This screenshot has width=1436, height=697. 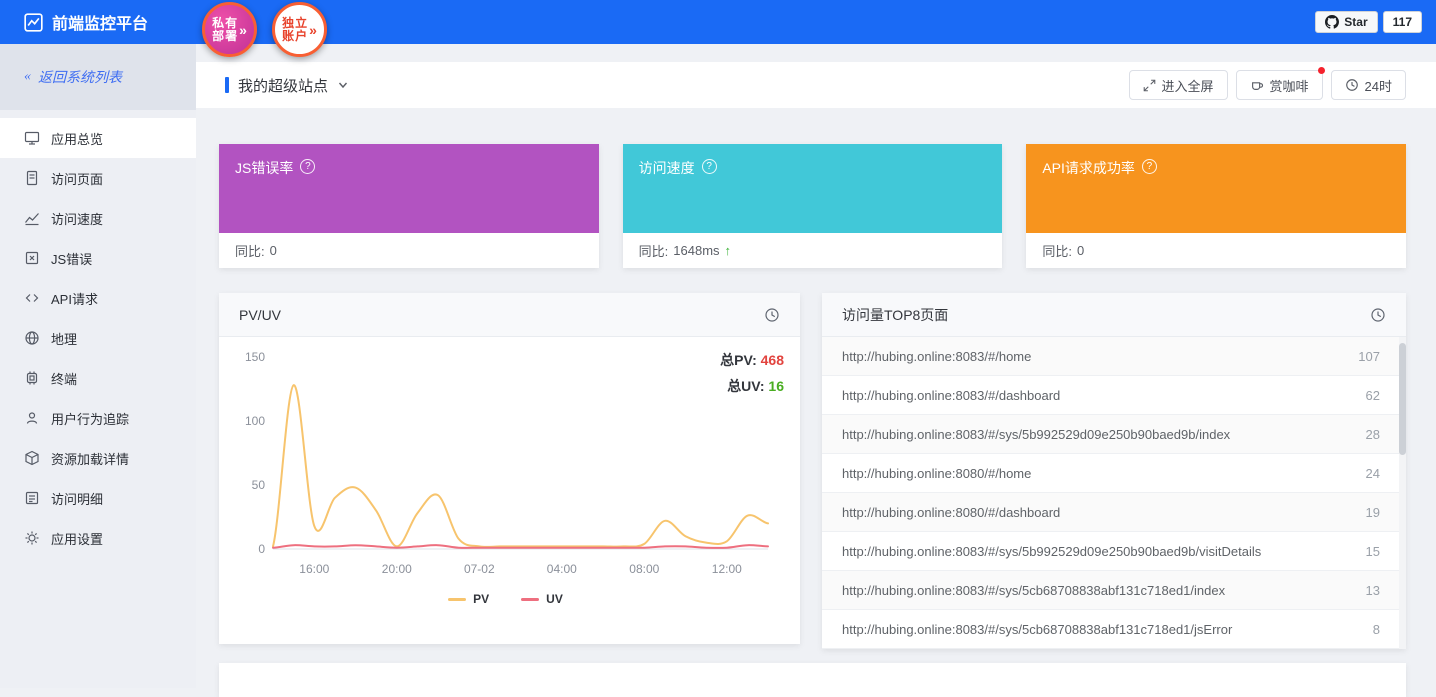 I want to click on page-count: 19, so click(x=1372, y=512).